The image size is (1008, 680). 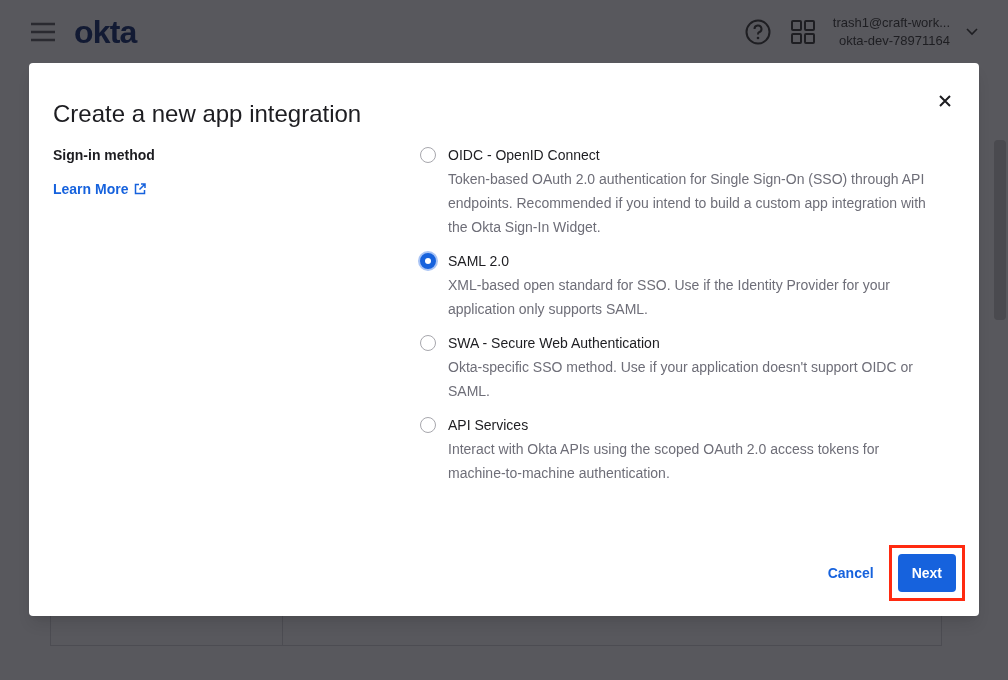 I want to click on apps-grid-icon, so click(x=802, y=32).